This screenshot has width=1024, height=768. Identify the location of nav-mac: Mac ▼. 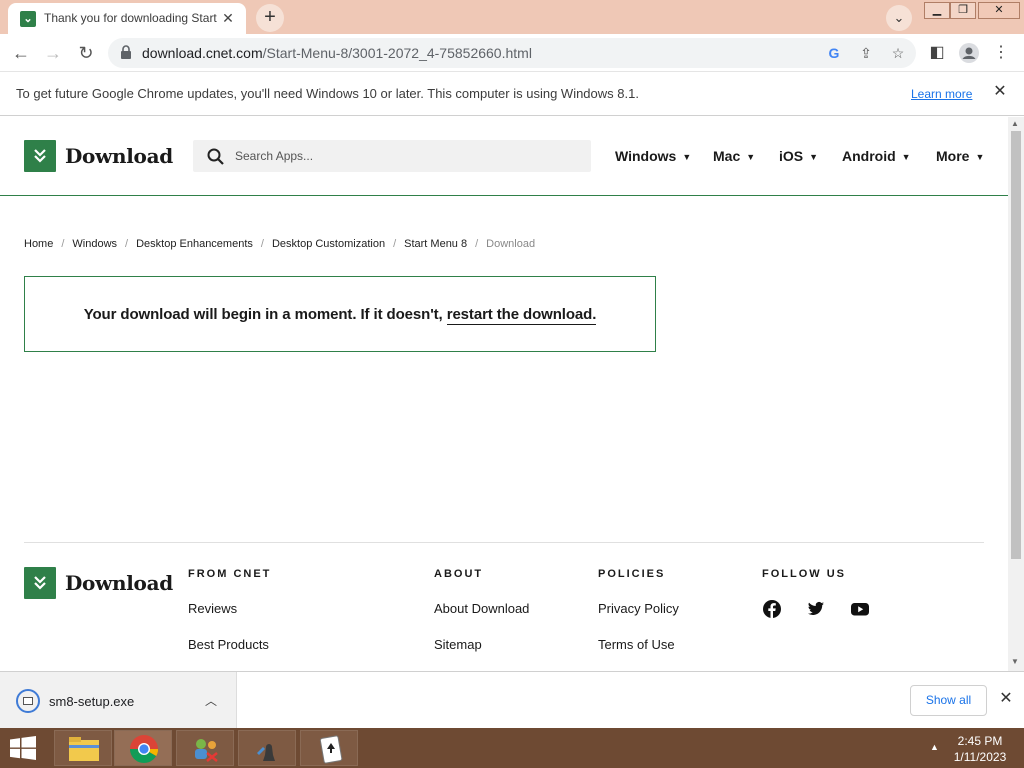
(734, 156).